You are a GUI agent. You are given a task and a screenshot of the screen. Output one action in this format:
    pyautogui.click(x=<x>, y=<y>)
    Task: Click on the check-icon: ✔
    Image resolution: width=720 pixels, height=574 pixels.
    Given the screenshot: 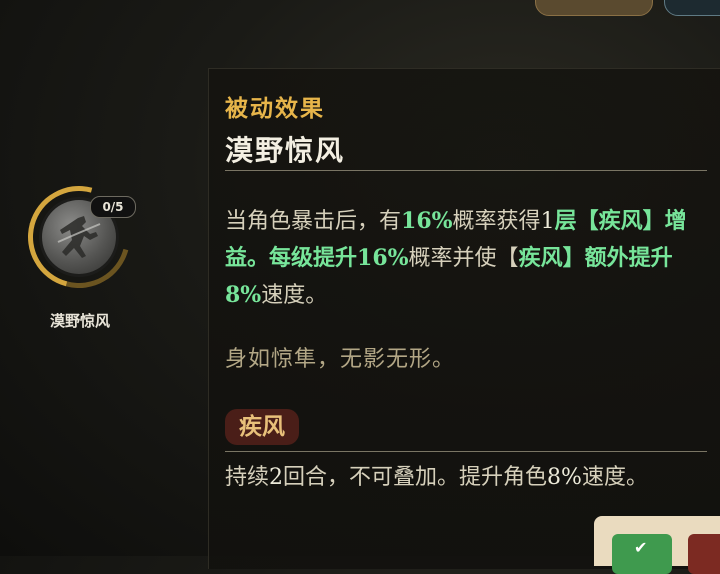 What is the action you would take?
    pyautogui.click(x=641, y=547)
    